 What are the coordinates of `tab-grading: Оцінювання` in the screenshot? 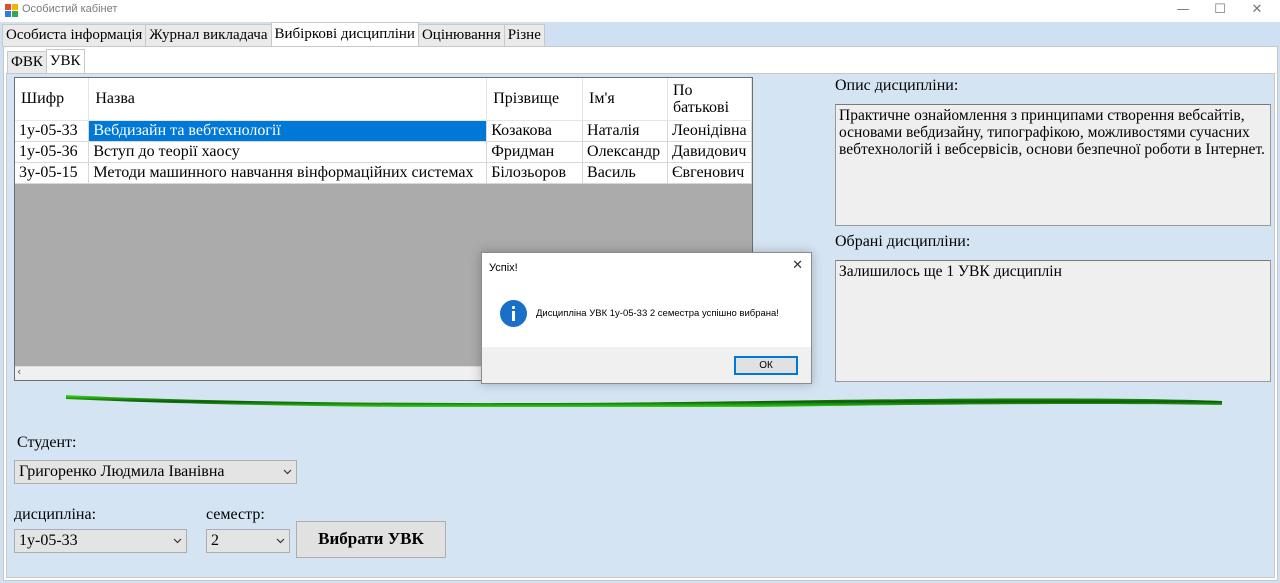 It's located at (461, 35).